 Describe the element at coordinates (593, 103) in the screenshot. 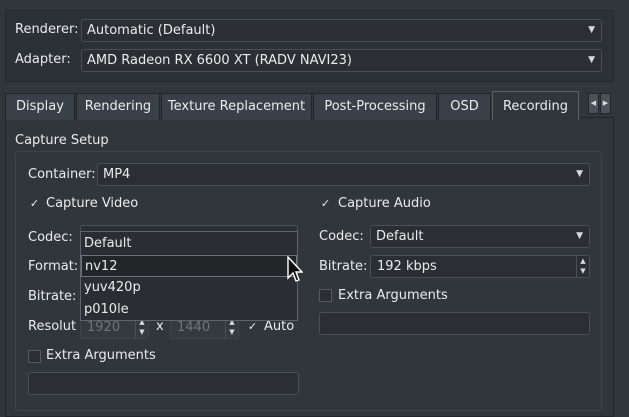

I see `tab-scroll-left-button: ◀` at that location.